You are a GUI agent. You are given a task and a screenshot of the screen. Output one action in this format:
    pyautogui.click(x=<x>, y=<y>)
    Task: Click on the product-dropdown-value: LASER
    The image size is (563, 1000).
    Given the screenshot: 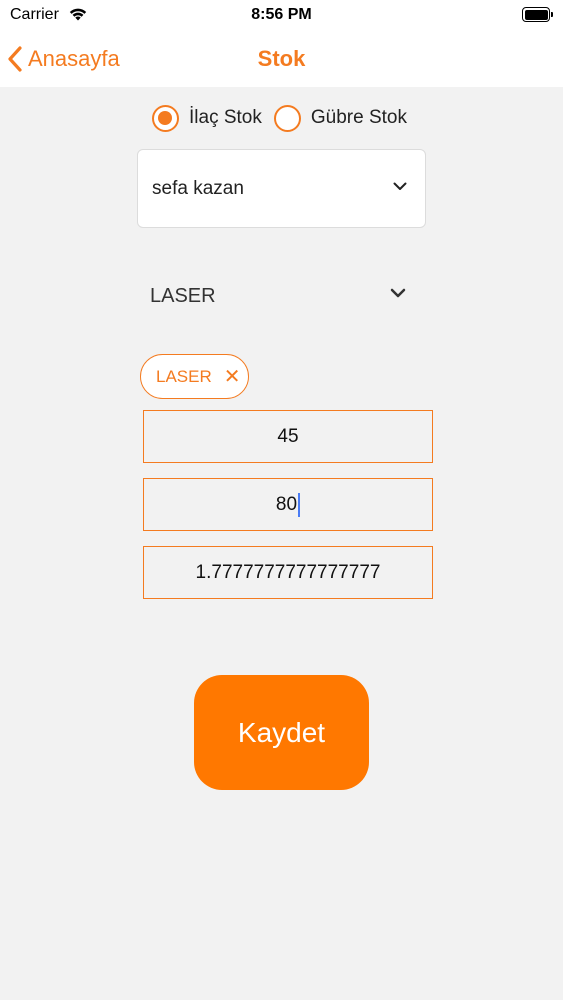 What is the action you would take?
    pyautogui.click(x=183, y=296)
    